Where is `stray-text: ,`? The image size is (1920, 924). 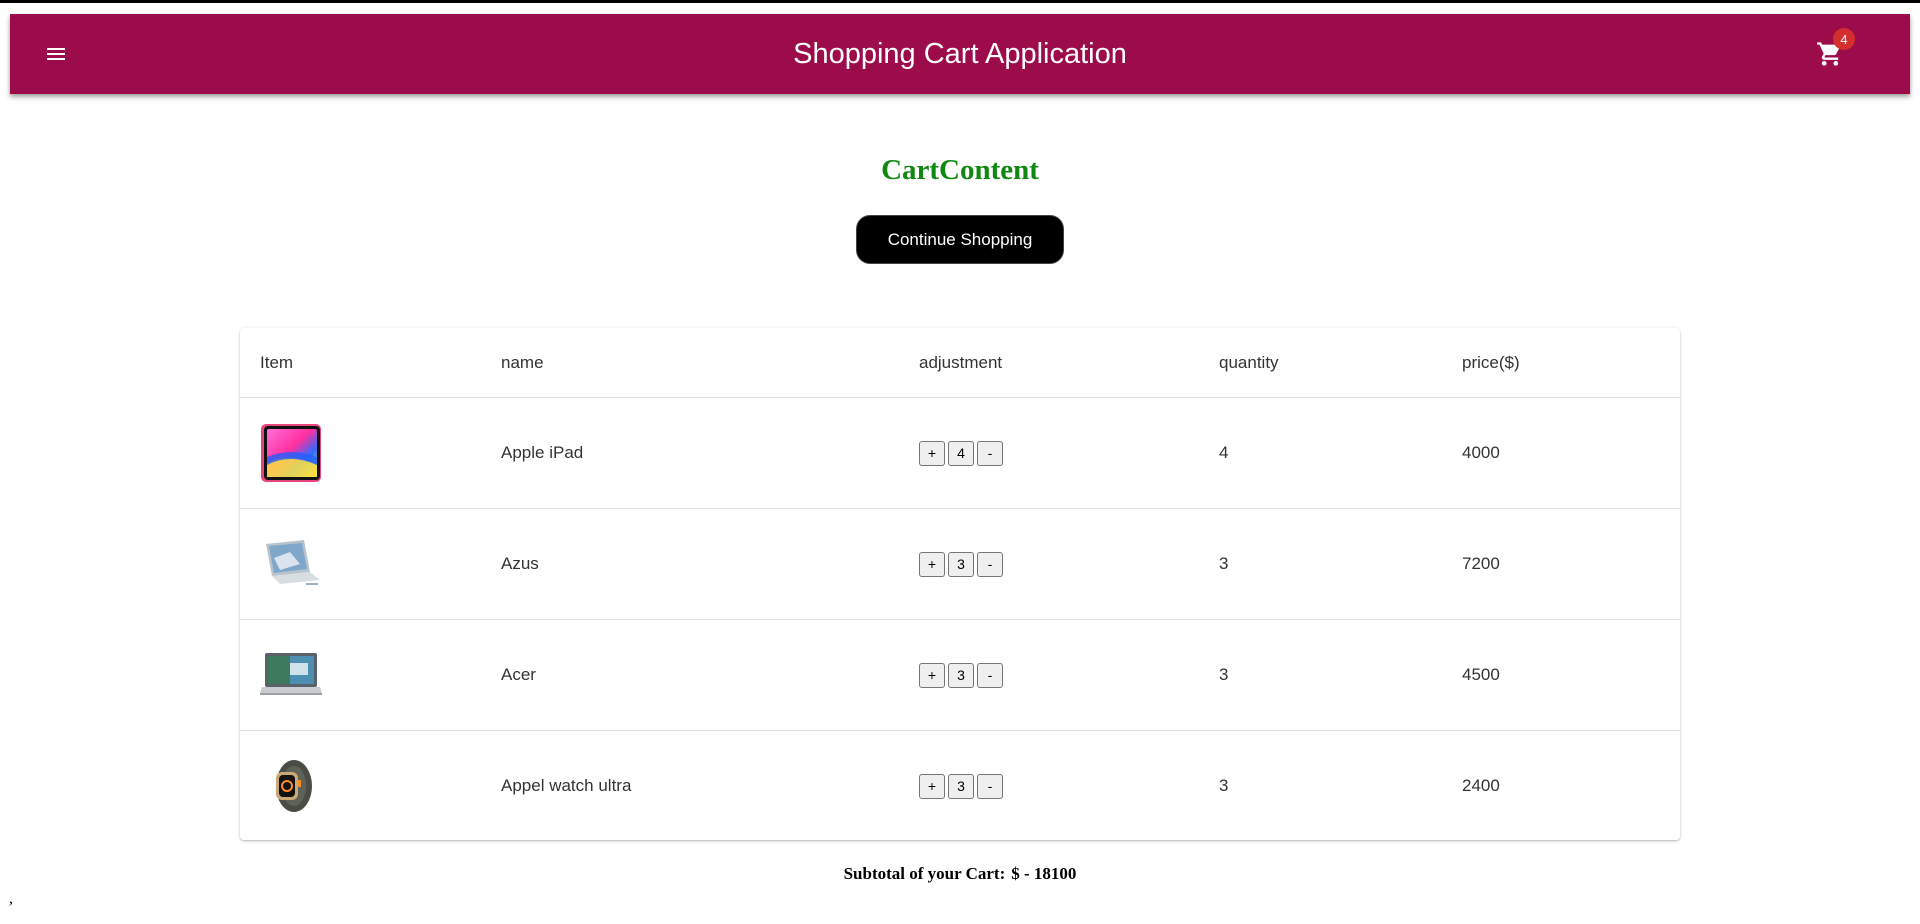 stray-text: , is located at coordinates (11, 898).